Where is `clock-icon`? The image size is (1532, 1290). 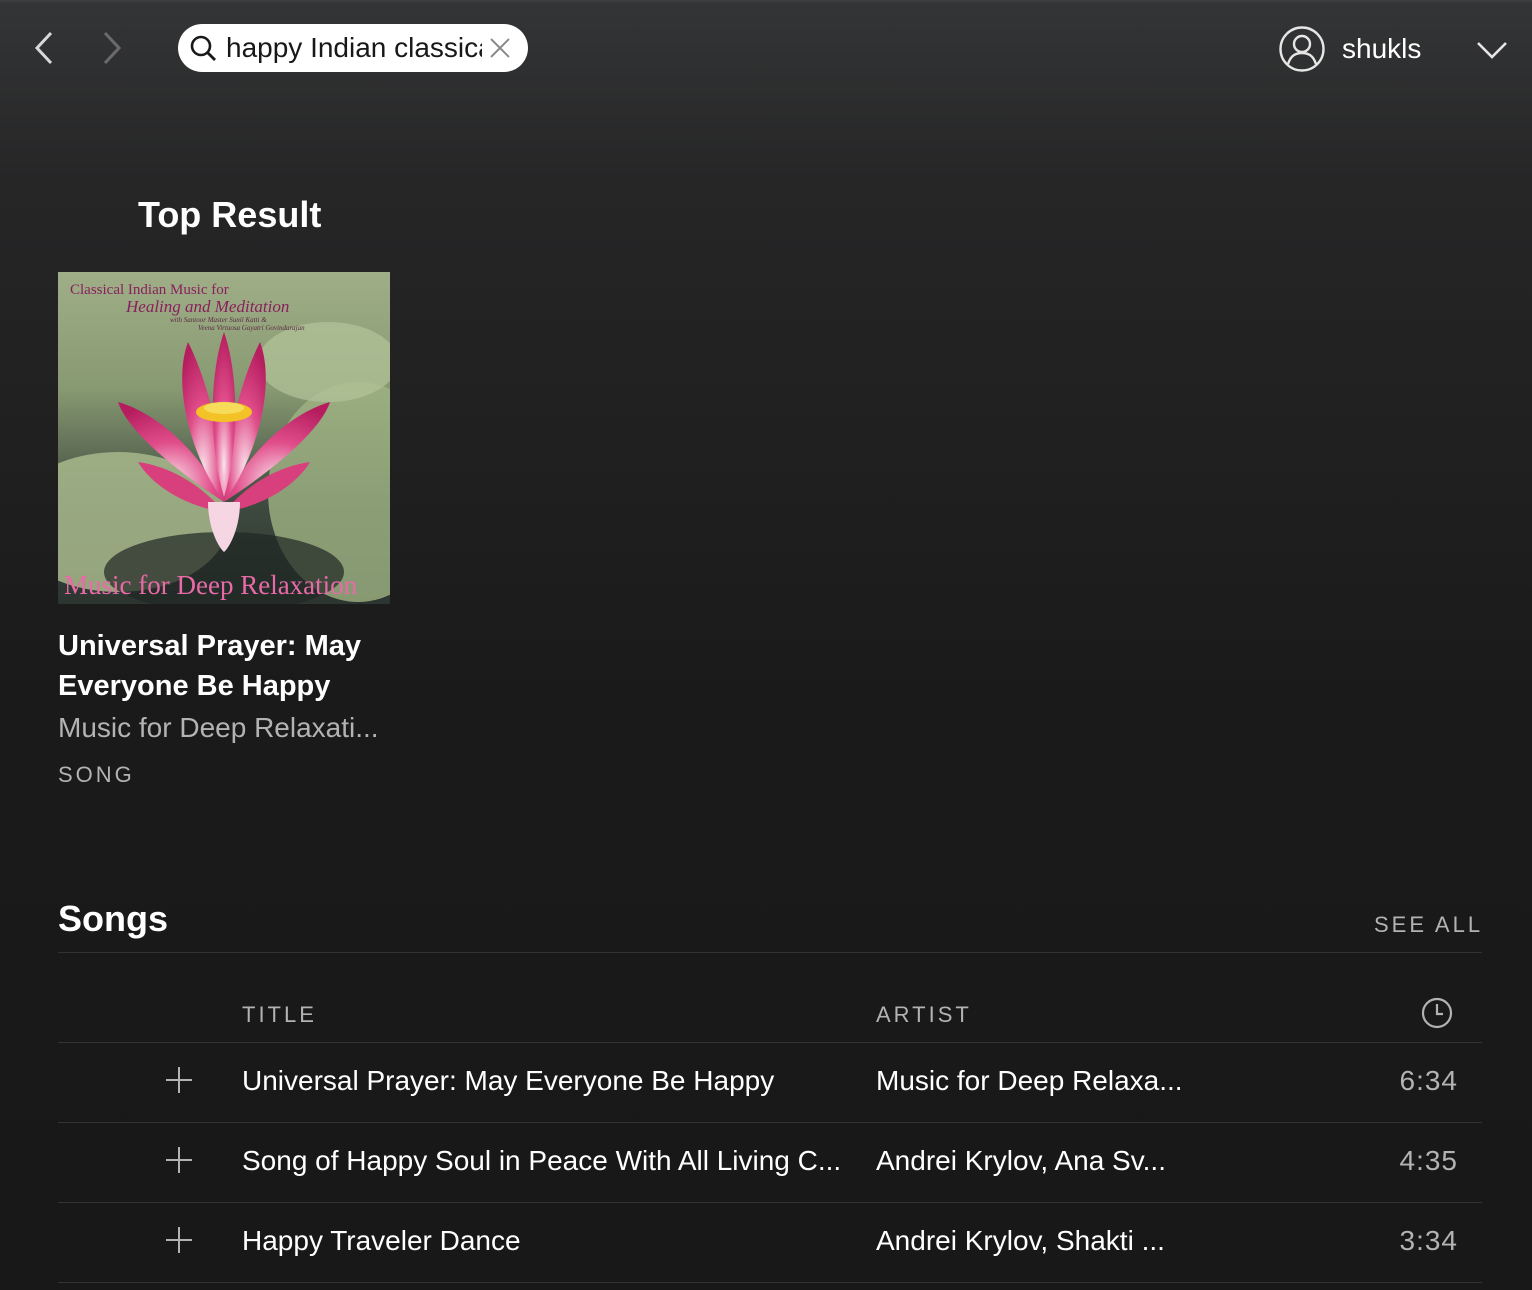 clock-icon is located at coordinates (1437, 1013).